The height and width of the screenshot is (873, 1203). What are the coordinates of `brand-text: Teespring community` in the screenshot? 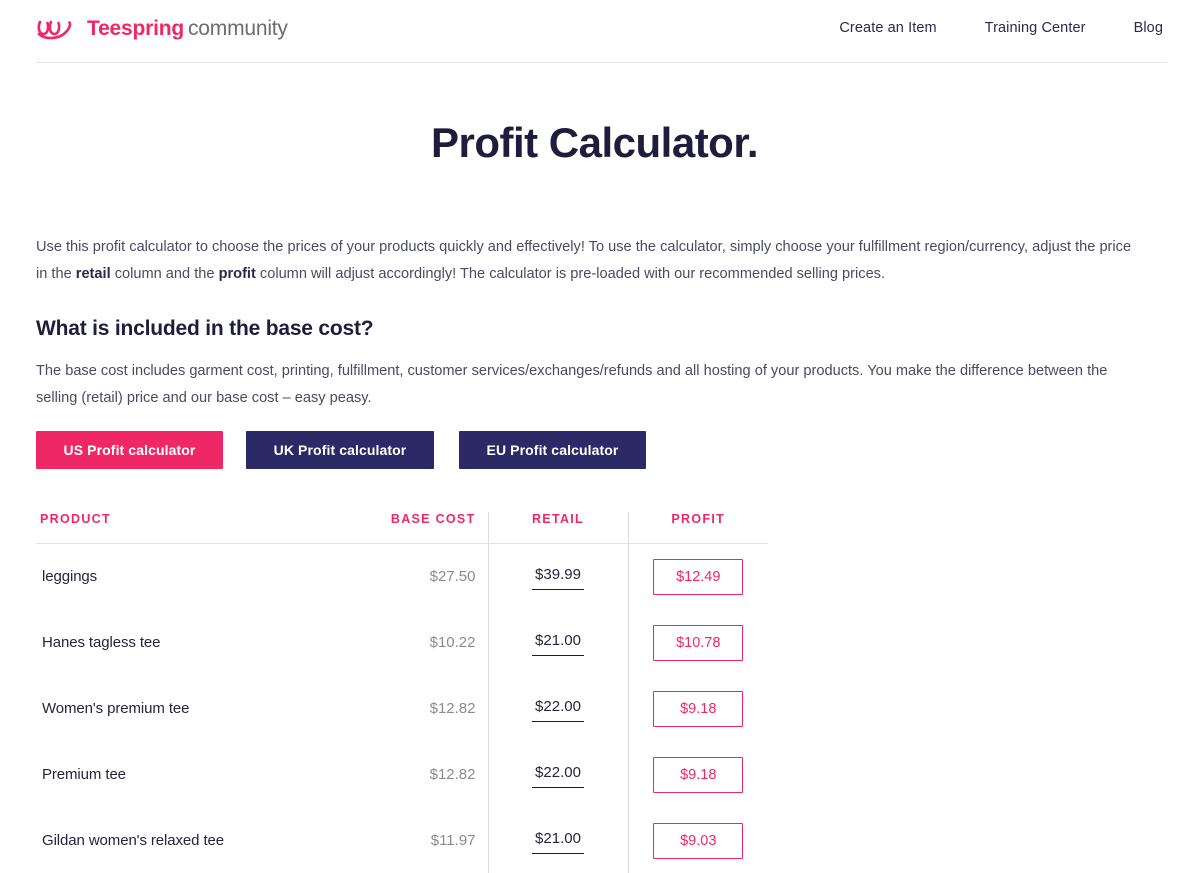 It's located at (187, 29).